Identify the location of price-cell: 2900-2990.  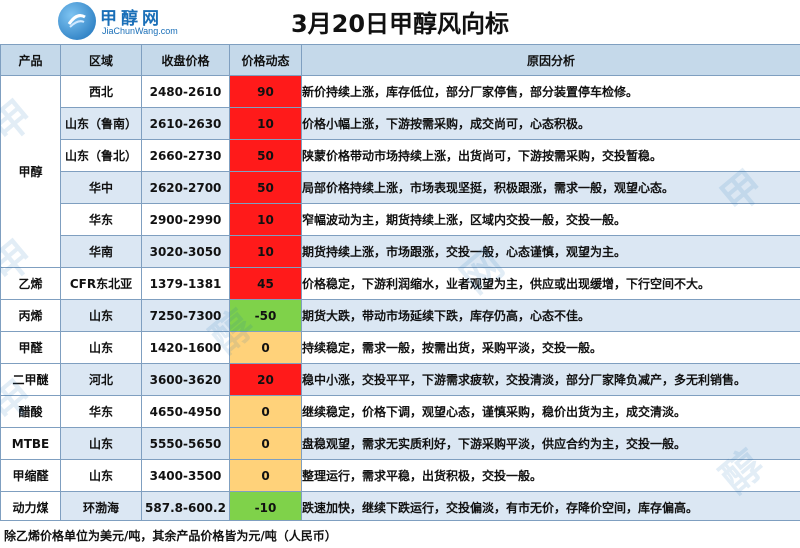
(186, 220).